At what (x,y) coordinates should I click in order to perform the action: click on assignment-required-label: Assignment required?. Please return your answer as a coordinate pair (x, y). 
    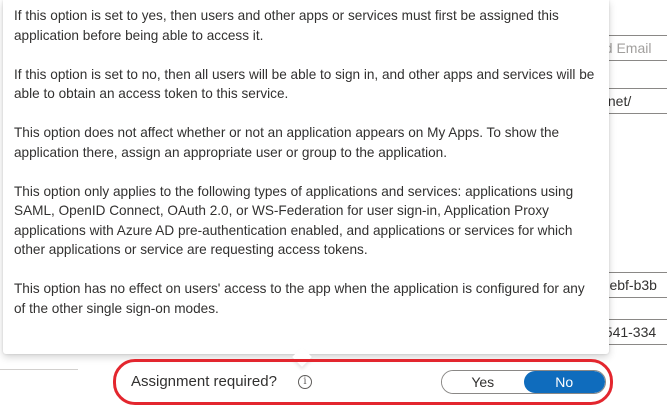
    Looking at the image, I should click on (204, 381).